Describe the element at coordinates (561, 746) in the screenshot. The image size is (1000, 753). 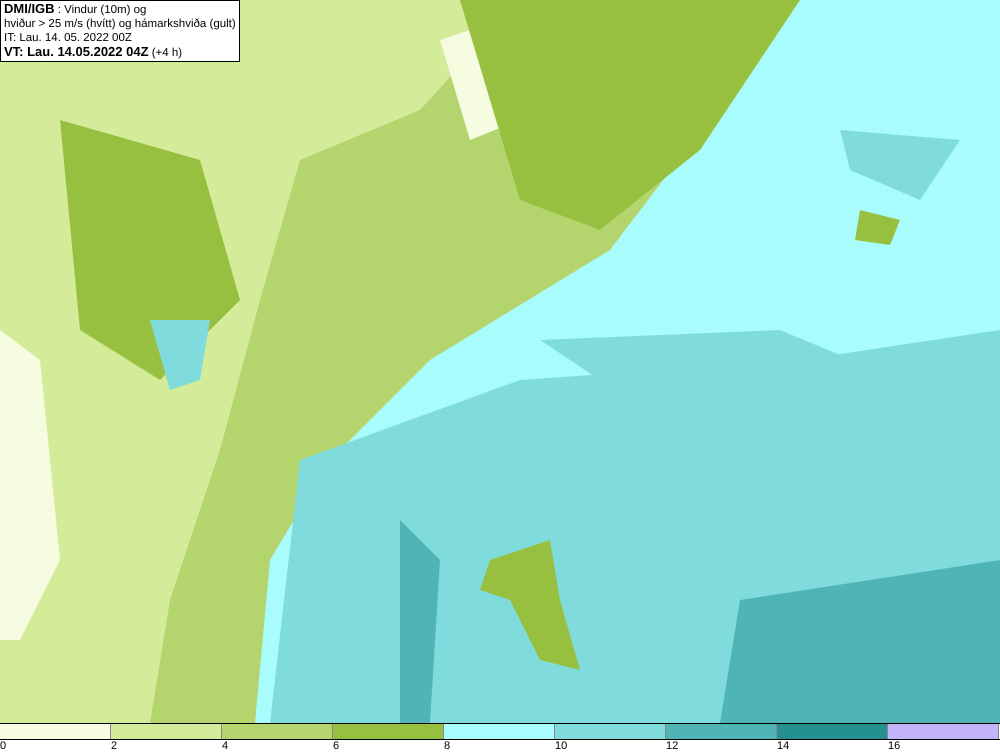
I see `legend-tick-label: 10` at that location.